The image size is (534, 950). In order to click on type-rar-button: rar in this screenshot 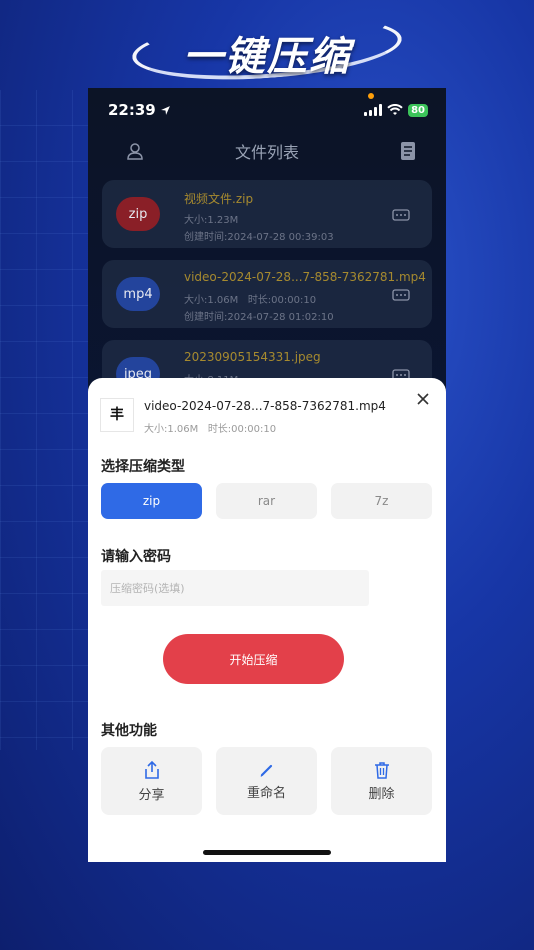, I will do `click(266, 501)`.